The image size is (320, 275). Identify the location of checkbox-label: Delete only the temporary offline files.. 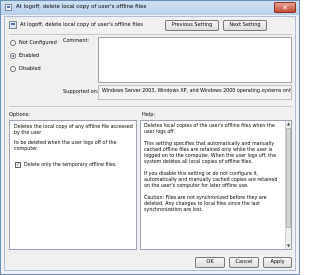
(70, 165).